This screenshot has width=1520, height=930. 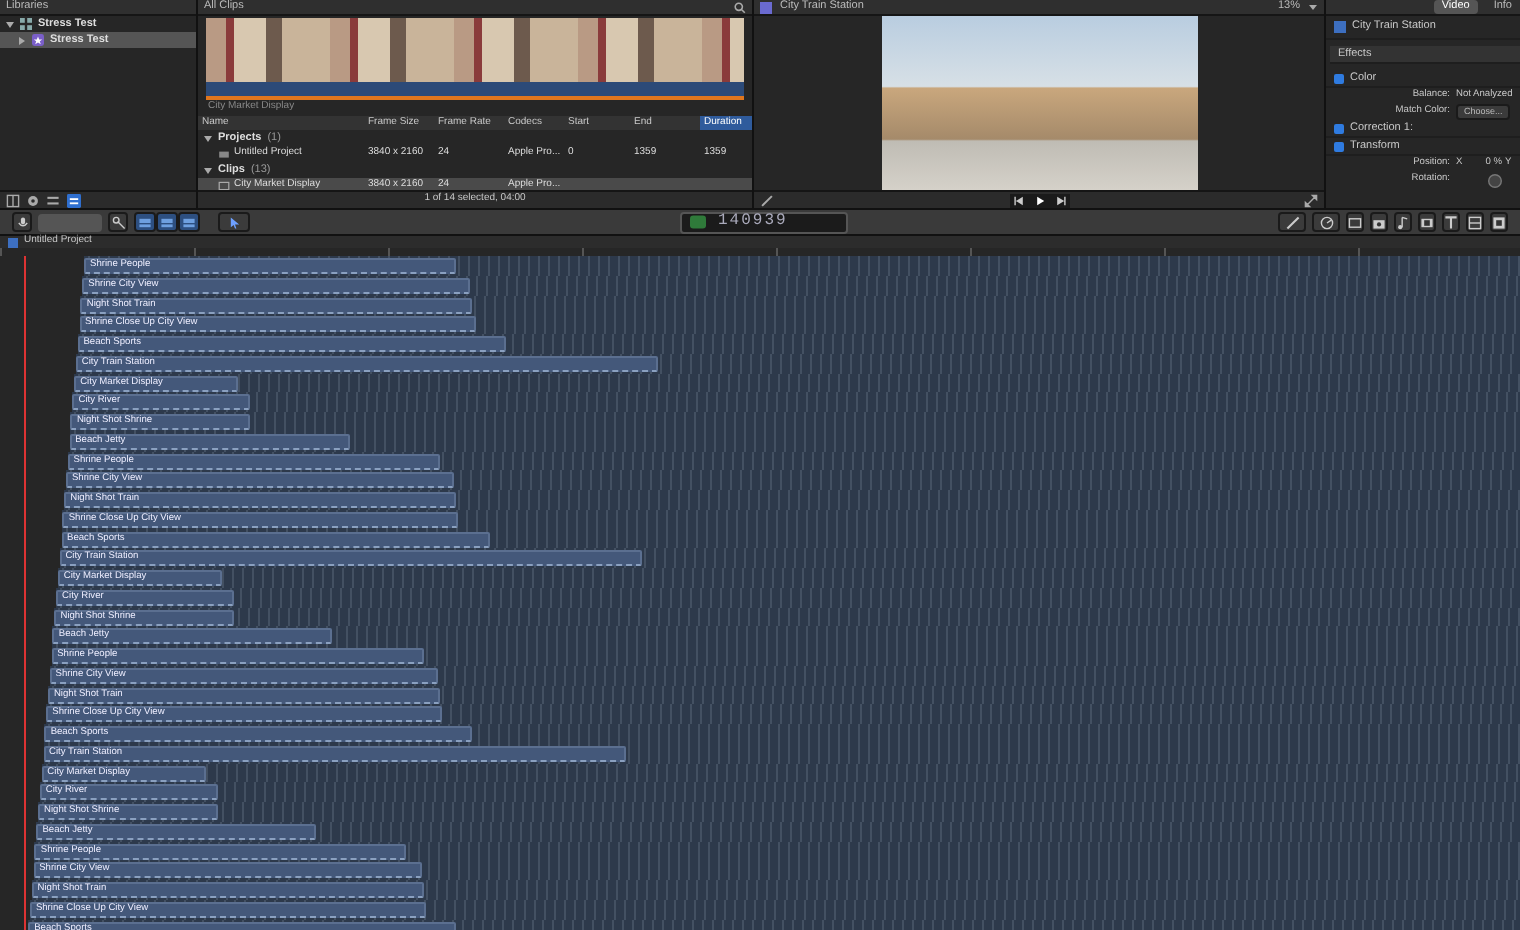 I want to click on media-browser-icon, so click(x=1355, y=222).